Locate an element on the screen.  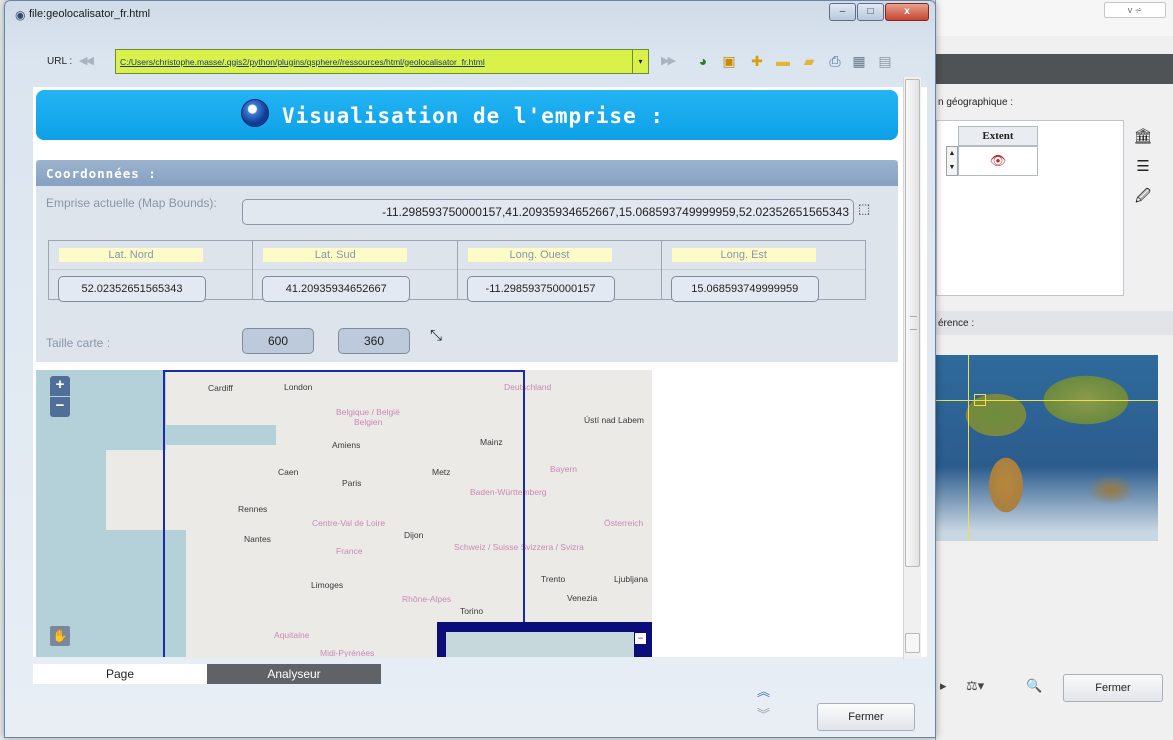
background-top-control: v ⩫ is located at coordinates (1135, 10).